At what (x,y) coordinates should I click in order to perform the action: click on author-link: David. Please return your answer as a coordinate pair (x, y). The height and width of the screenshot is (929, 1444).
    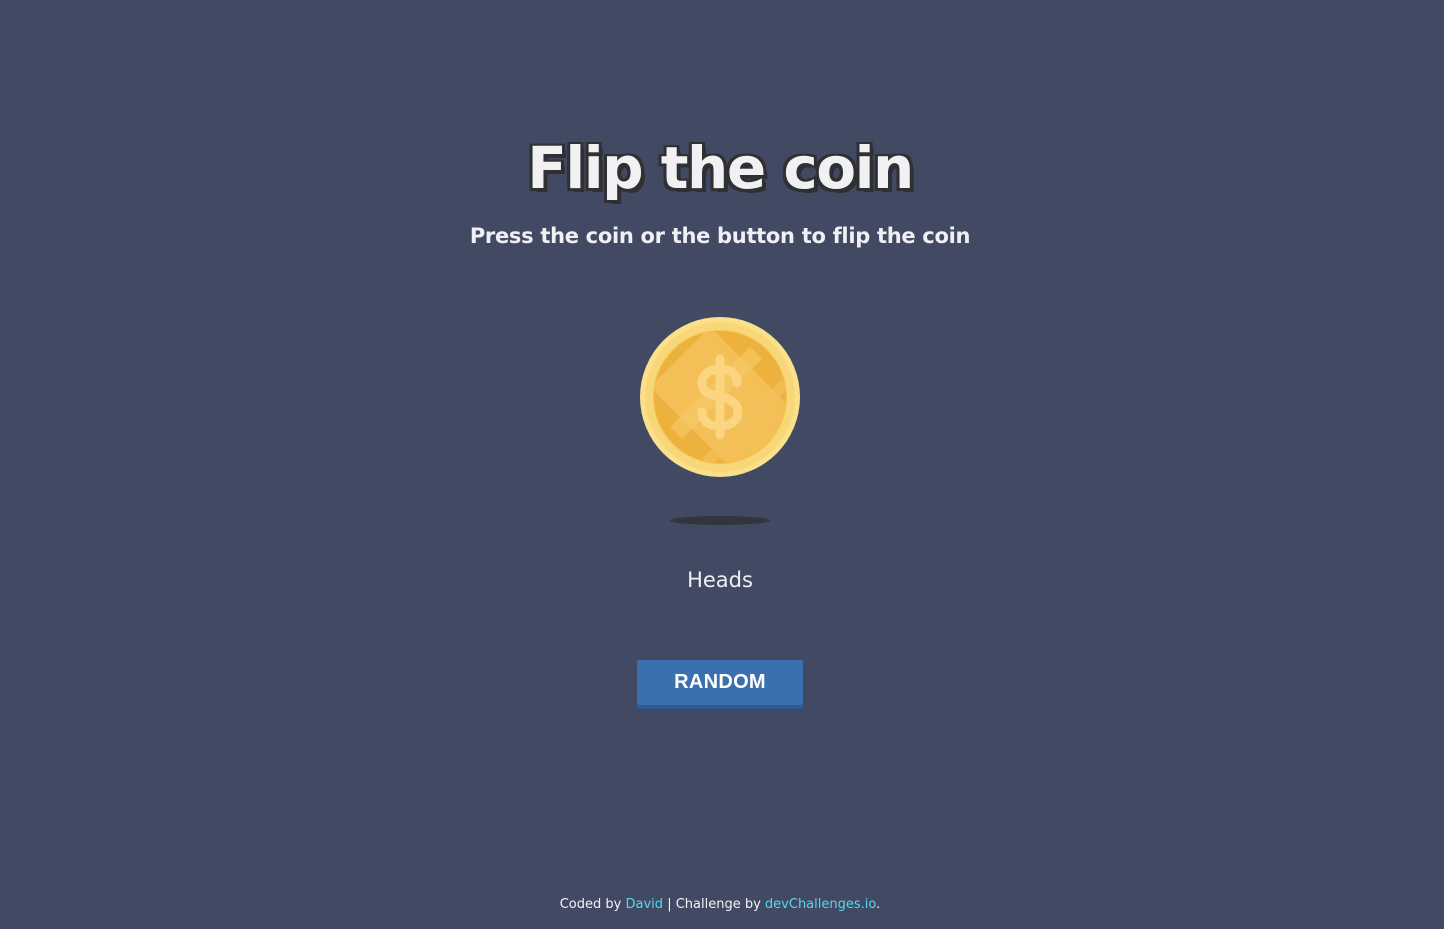
    Looking at the image, I should click on (645, 904).